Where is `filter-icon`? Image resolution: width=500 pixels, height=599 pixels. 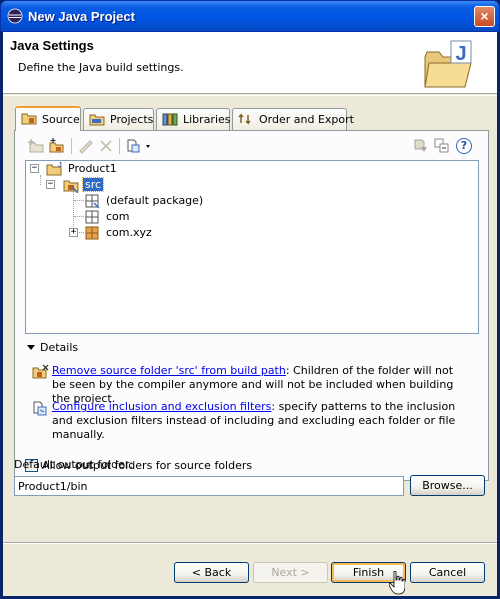
filter-icon is located at coordinates (421, 146).